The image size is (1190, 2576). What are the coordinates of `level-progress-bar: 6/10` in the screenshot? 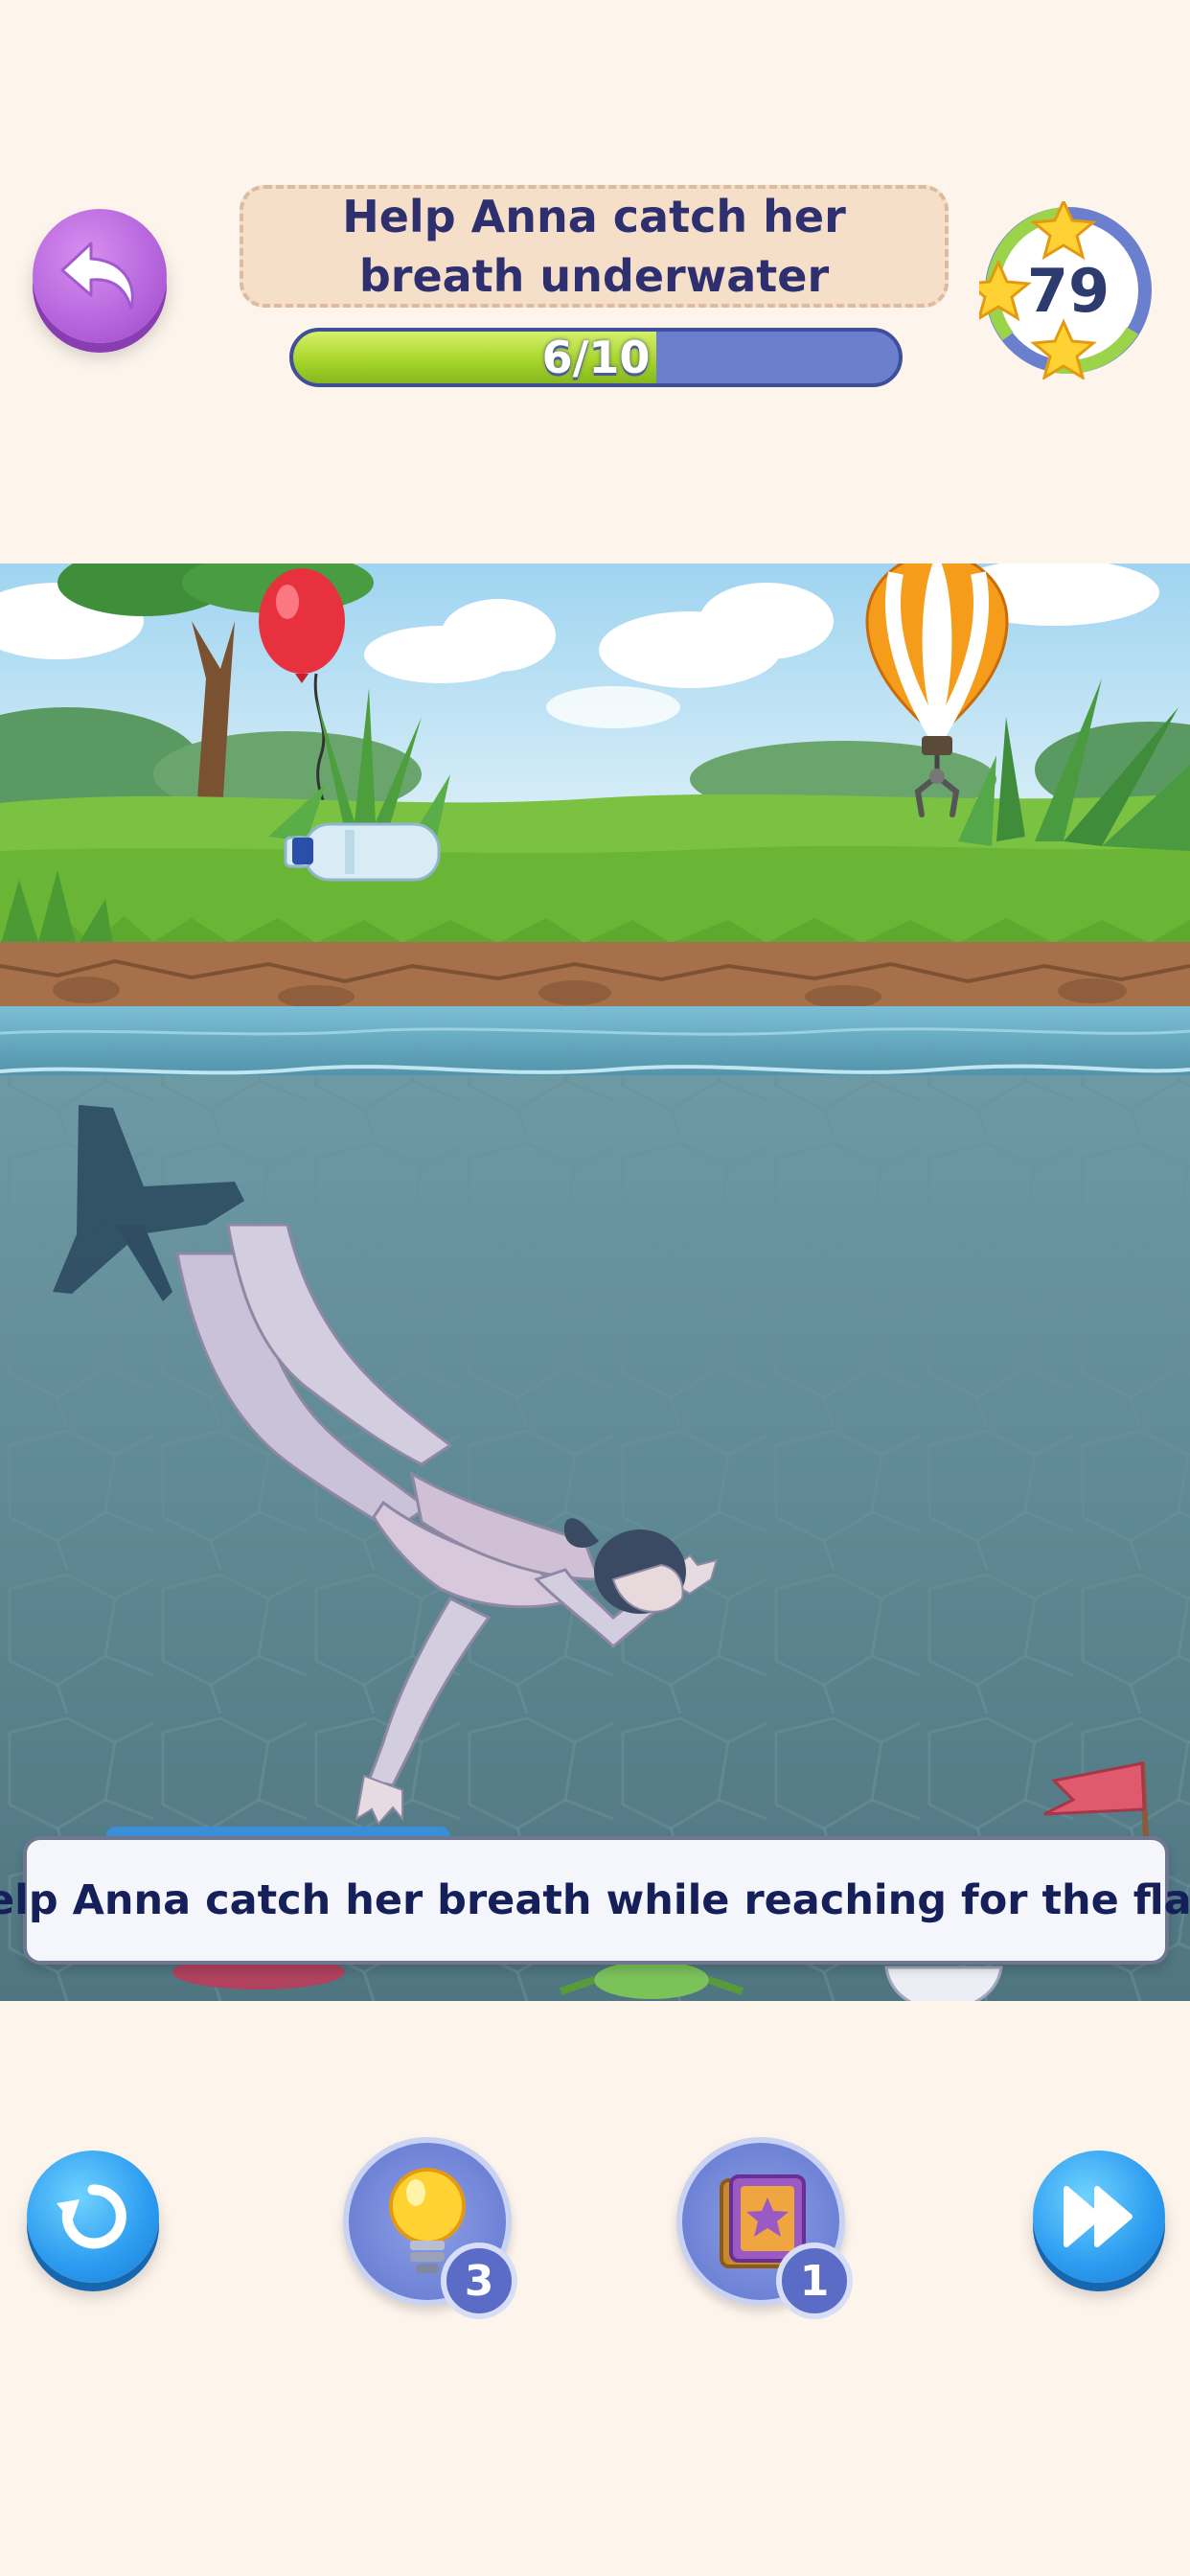 It's located at (596, 357).